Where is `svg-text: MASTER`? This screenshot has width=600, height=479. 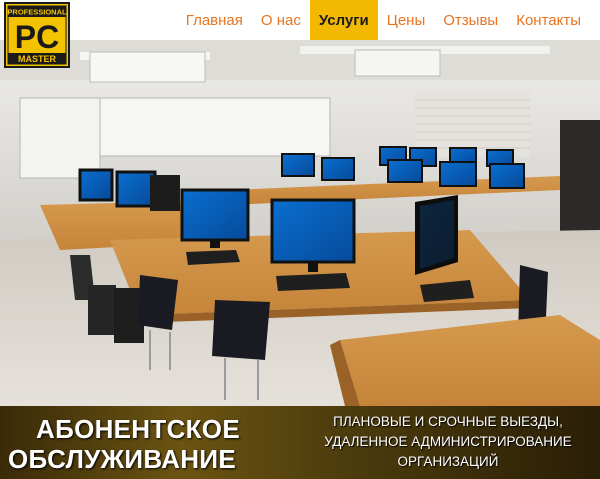 svg-text: MASTER is located at coordinates (37, 59).